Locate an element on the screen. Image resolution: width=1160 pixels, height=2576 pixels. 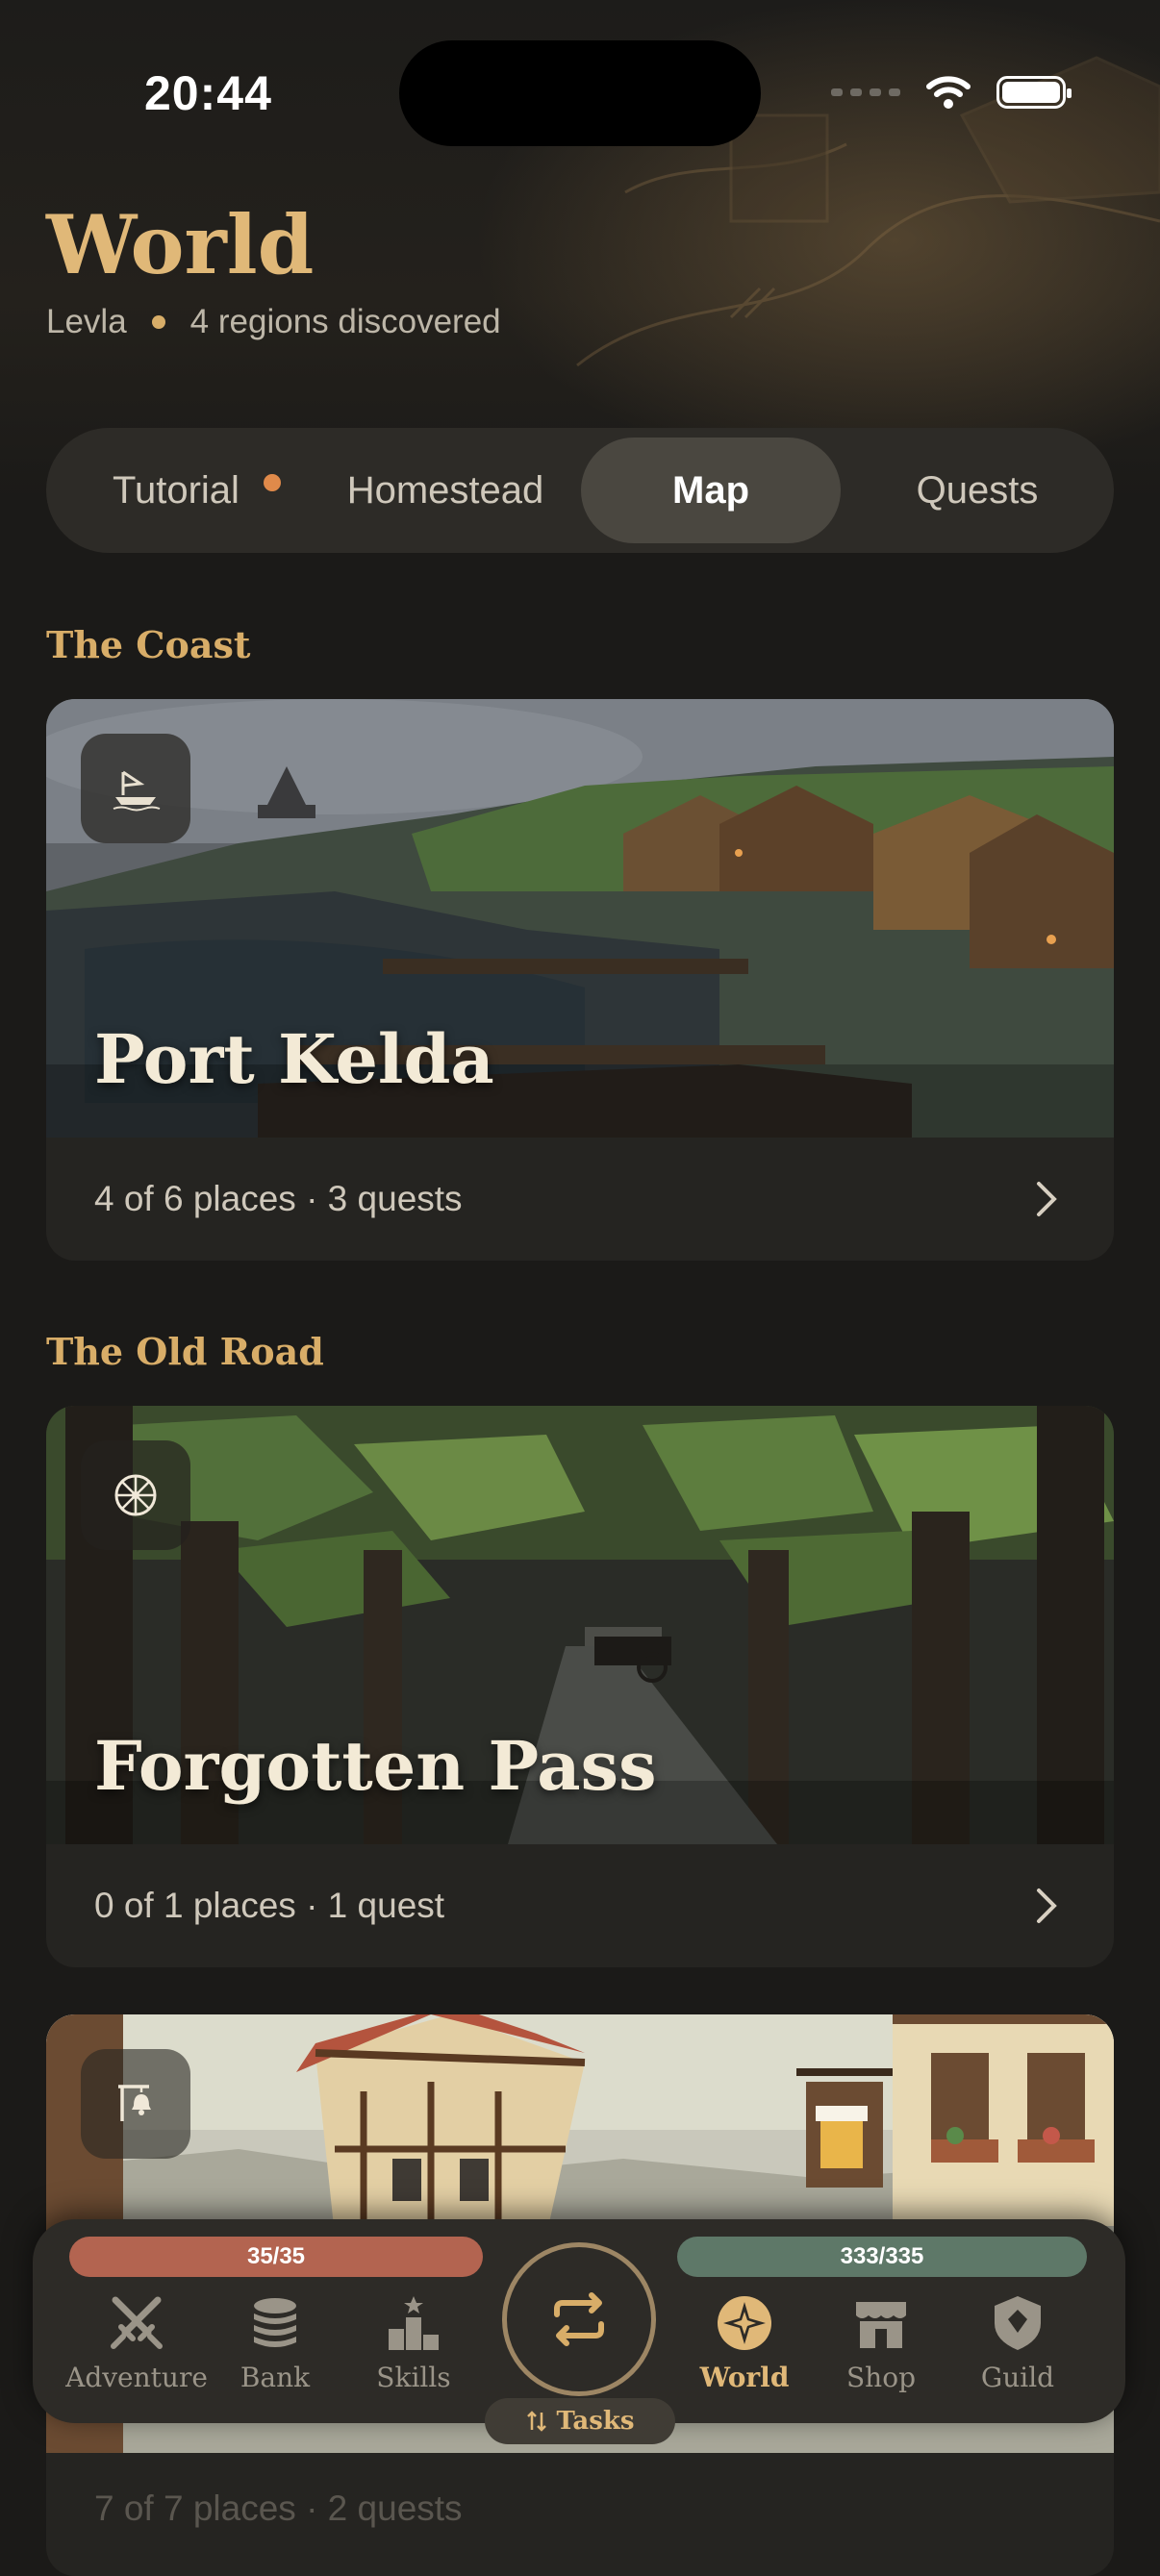
tab-label: Tutorial is located at coordinates (176, 490).